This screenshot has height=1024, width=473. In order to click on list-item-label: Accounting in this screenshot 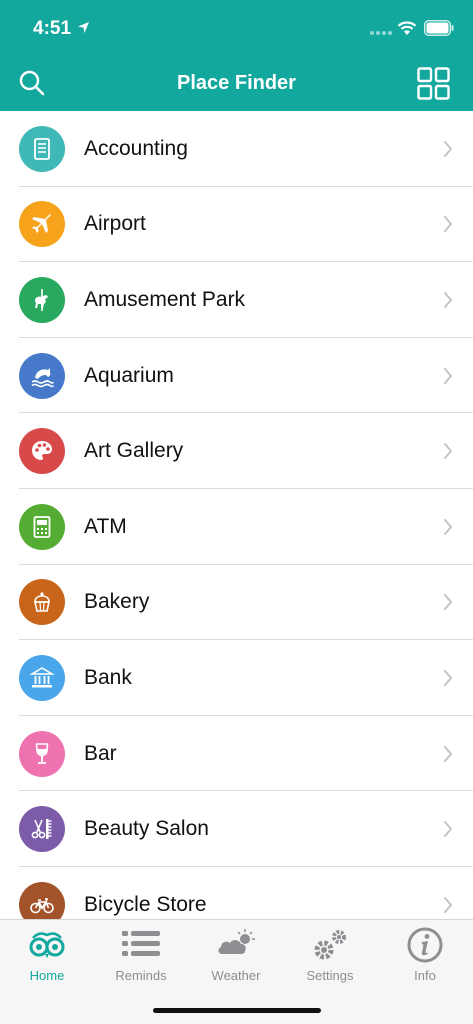, I will do `click(136, 148)`.